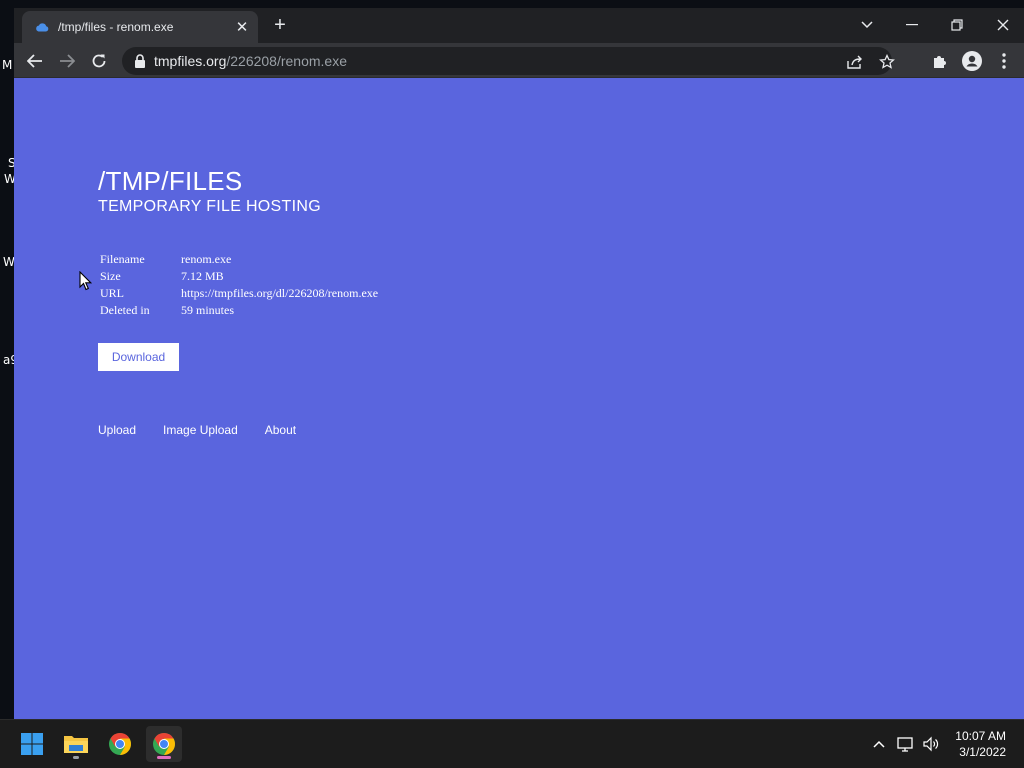 Image resolution: width=1024 pixels, height=768 pixels. Describe the element at coordinates (170, 181) in the screenshot. I see `site-title: /TMP/FILES` at that location.